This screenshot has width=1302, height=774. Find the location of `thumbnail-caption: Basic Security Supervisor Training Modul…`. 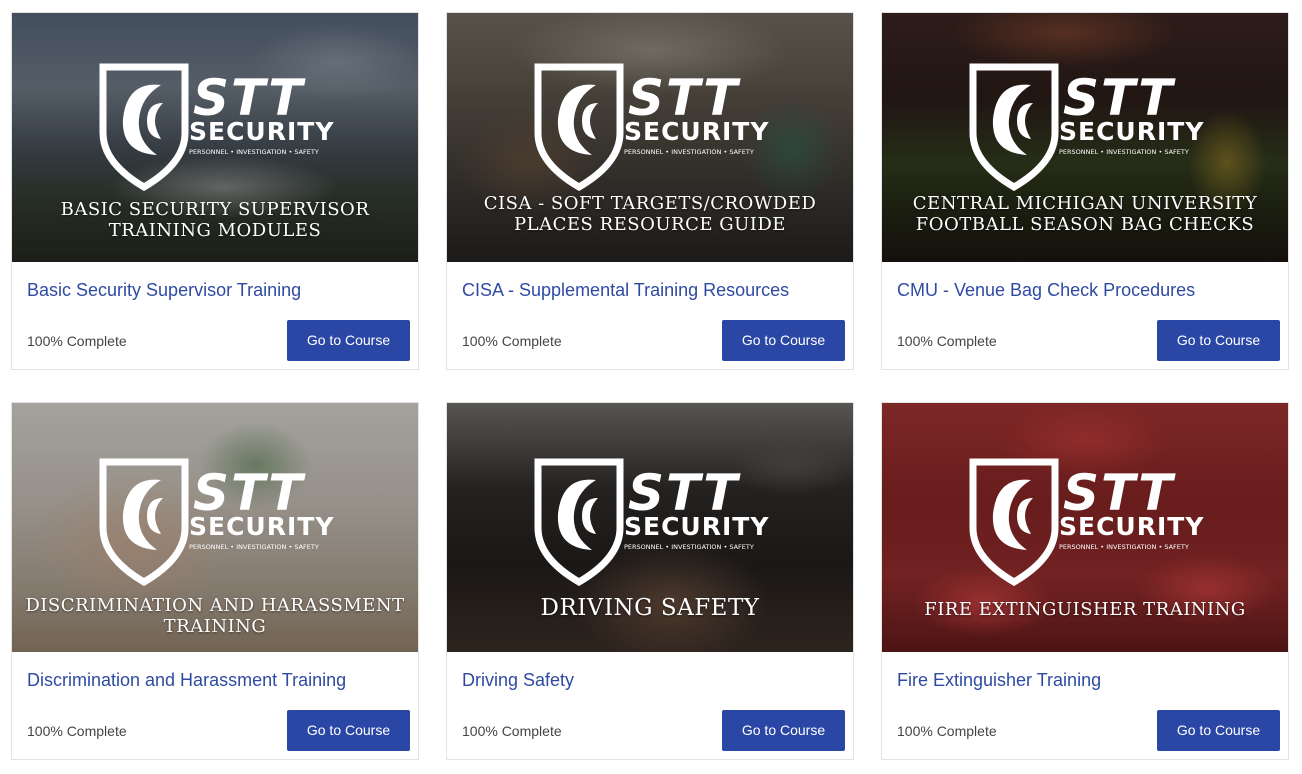

thumbnail-caption: Basic Security Supervisor Training Modul… is located at coordinates (215, 220).